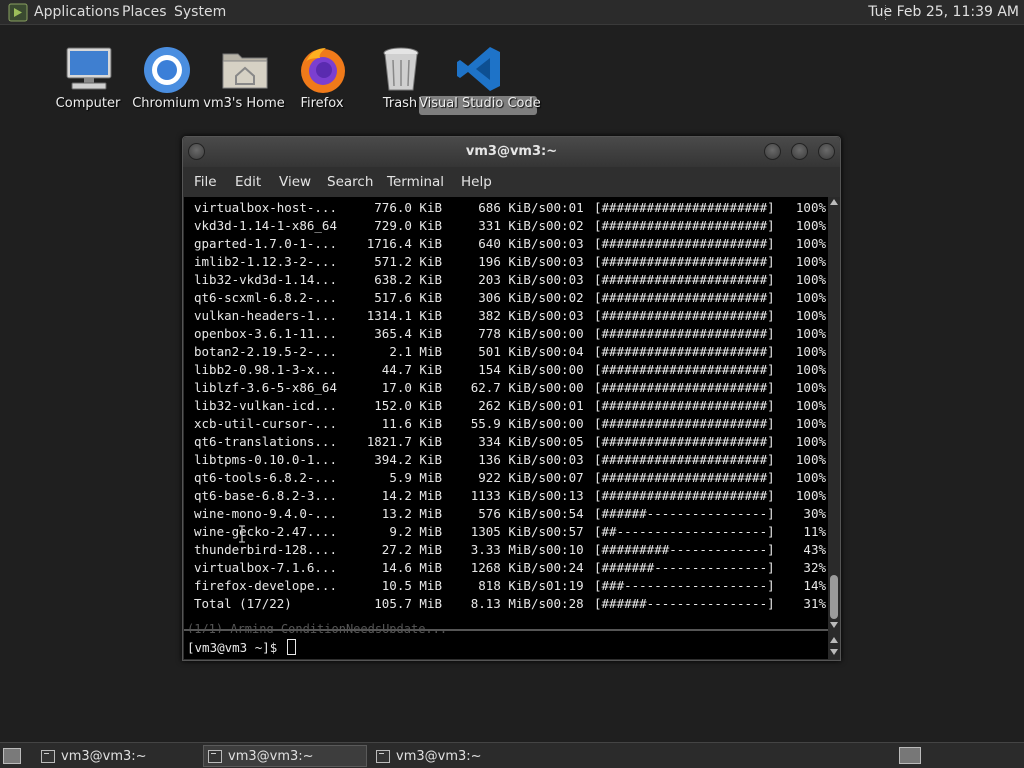 The width and height of the screenshot is (1024, 768). What do you see at coordinates (411, 495) in the screenshot?
I see `package-size: 14.2 MiB` at bounding box center [411, 495].